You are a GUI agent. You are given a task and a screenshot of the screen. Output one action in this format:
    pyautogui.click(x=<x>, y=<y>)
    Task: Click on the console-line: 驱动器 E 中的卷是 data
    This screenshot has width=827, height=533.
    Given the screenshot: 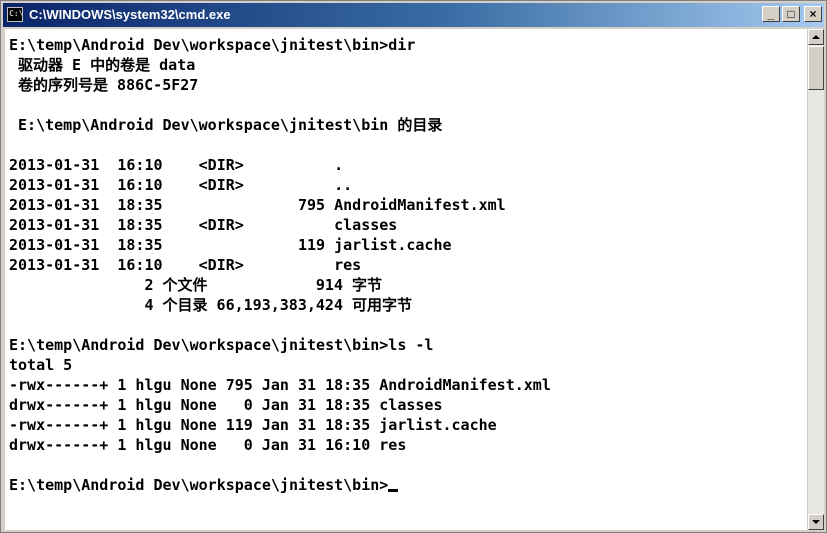 What is the action you would take?
    pyautogui.click(x=102, y=65)
    